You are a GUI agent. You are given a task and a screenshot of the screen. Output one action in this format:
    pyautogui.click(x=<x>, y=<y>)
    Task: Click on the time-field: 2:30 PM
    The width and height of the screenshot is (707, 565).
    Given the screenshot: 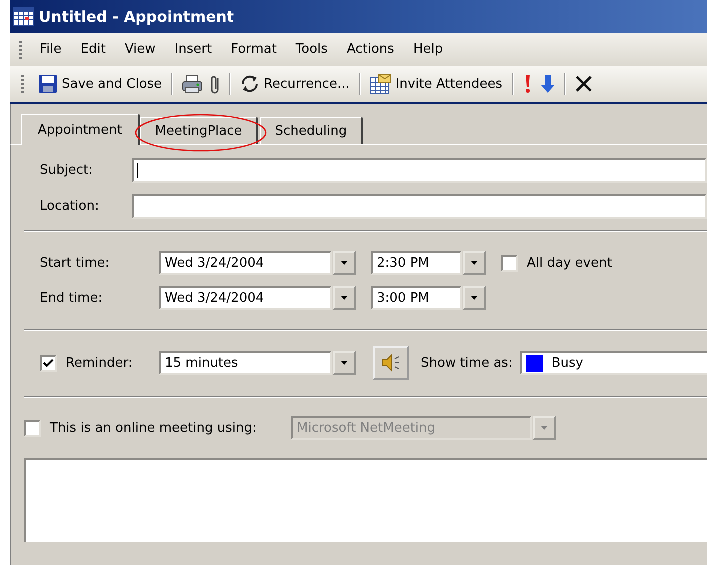 What is the action you would take?
    pyautogui.click(x=416, y=263)
    